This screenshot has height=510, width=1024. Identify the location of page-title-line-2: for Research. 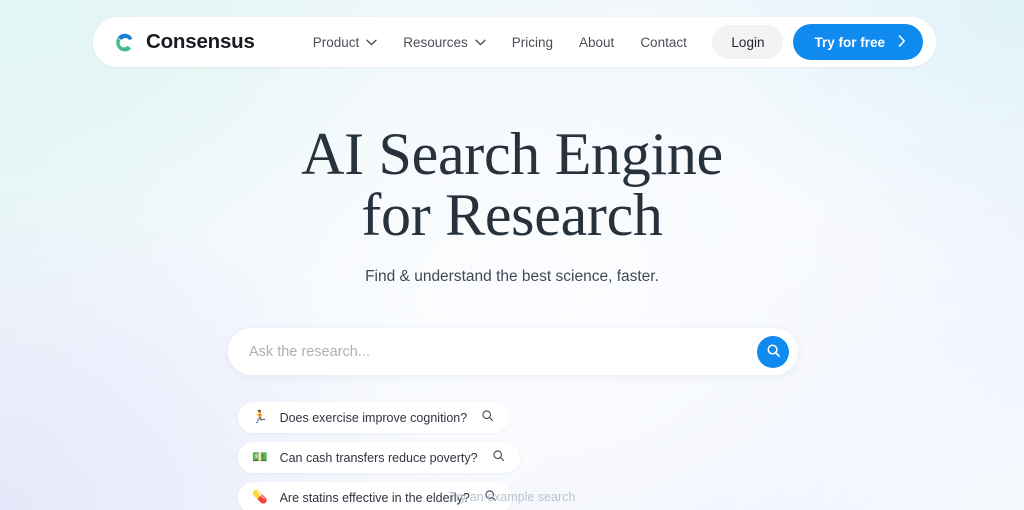
(512, 215).